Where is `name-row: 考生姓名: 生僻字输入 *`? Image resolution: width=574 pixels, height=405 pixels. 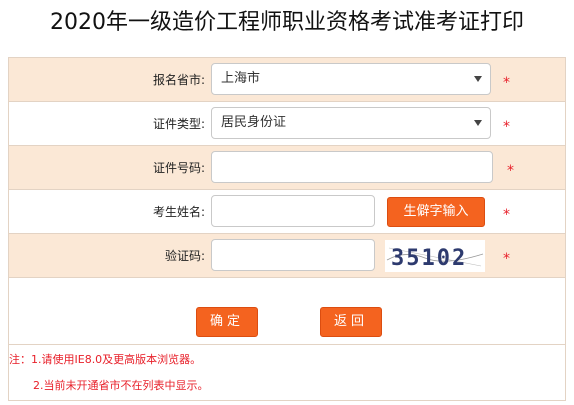 name-row: 考生姓名: 生僻字输入 * is located at coordinates (287, 212).